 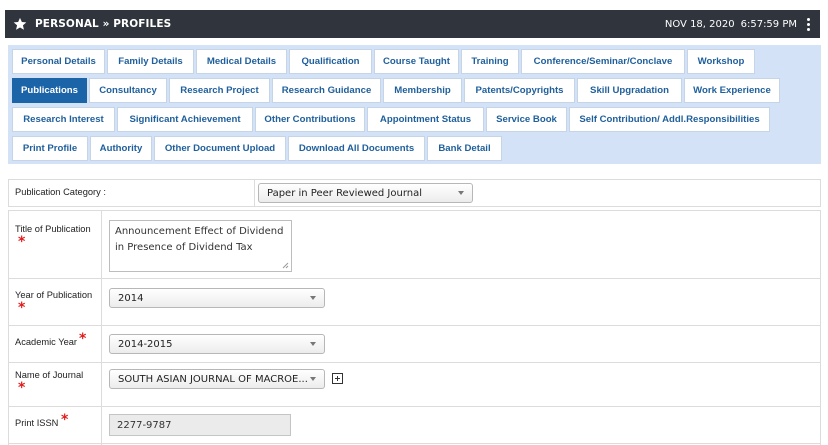 I want to click on publication-category-select: Paper in Peer Reviewed Journal, so click(x=365, y=193).